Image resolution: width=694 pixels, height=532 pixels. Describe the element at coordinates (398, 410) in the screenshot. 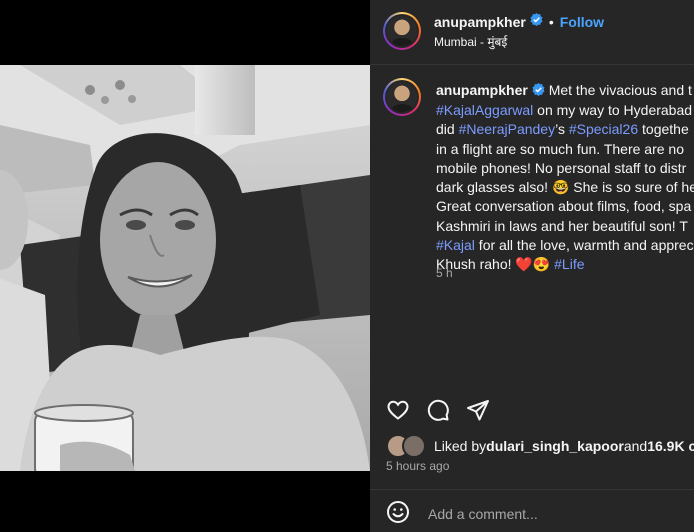

I see `heart-icon` at that location.